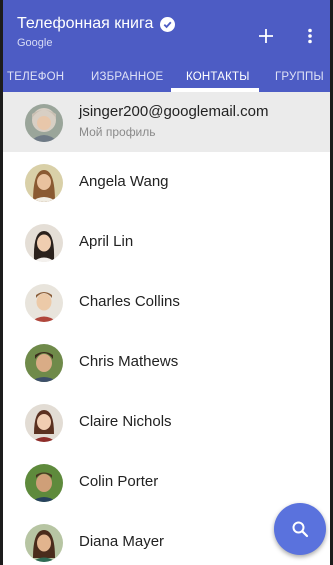 The image size is (333, 565). I want to click on app-title: Телефонная книга, so click(85, 23).